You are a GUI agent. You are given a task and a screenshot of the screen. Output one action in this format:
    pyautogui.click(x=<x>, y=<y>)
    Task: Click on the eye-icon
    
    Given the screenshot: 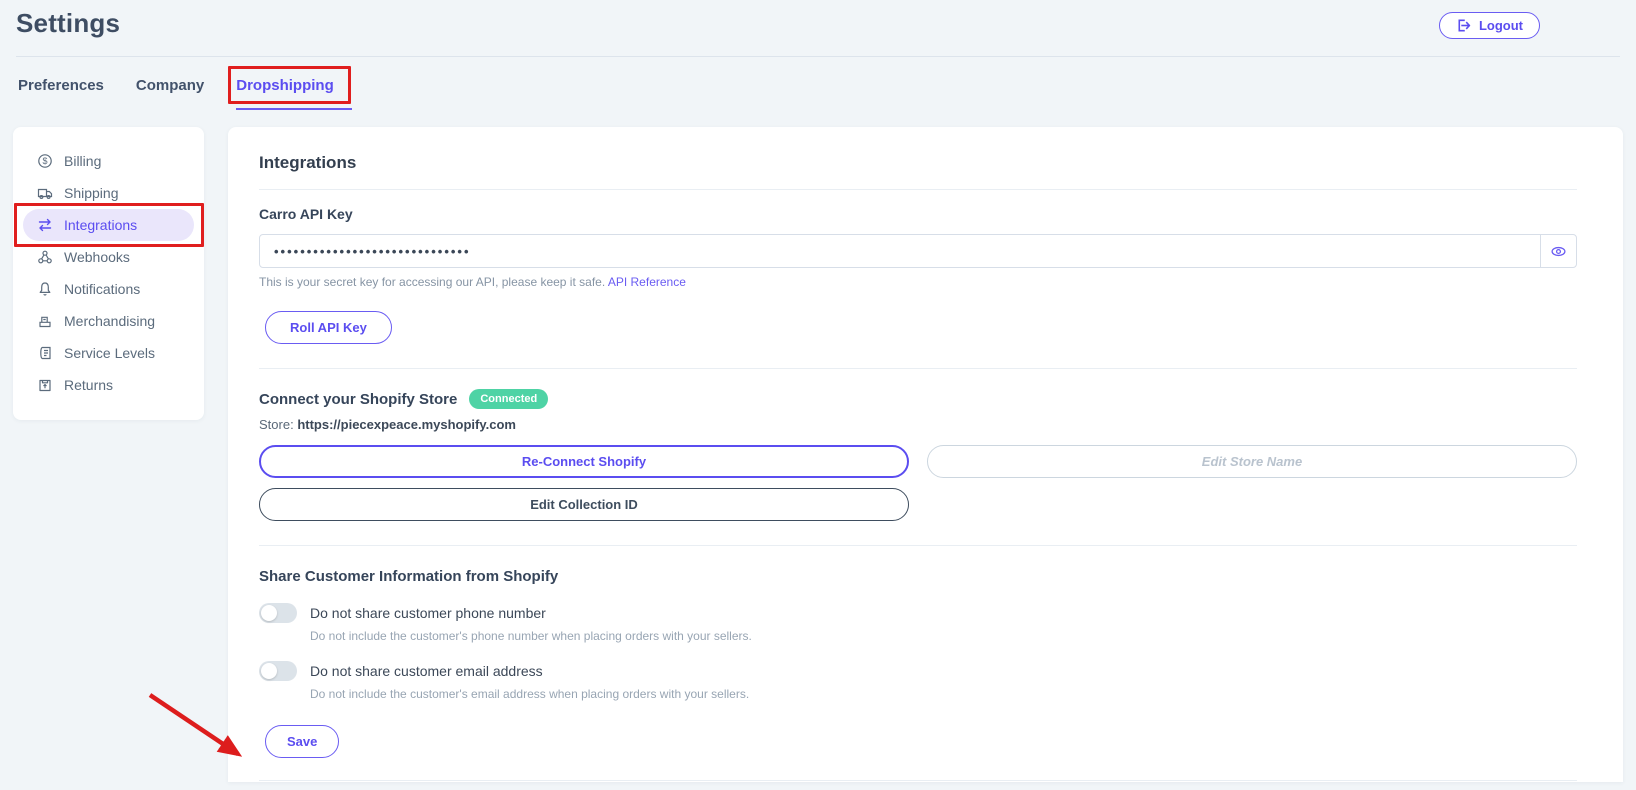 What is the action you would take?
    pyautogui.click(x=1558, y=251)
    